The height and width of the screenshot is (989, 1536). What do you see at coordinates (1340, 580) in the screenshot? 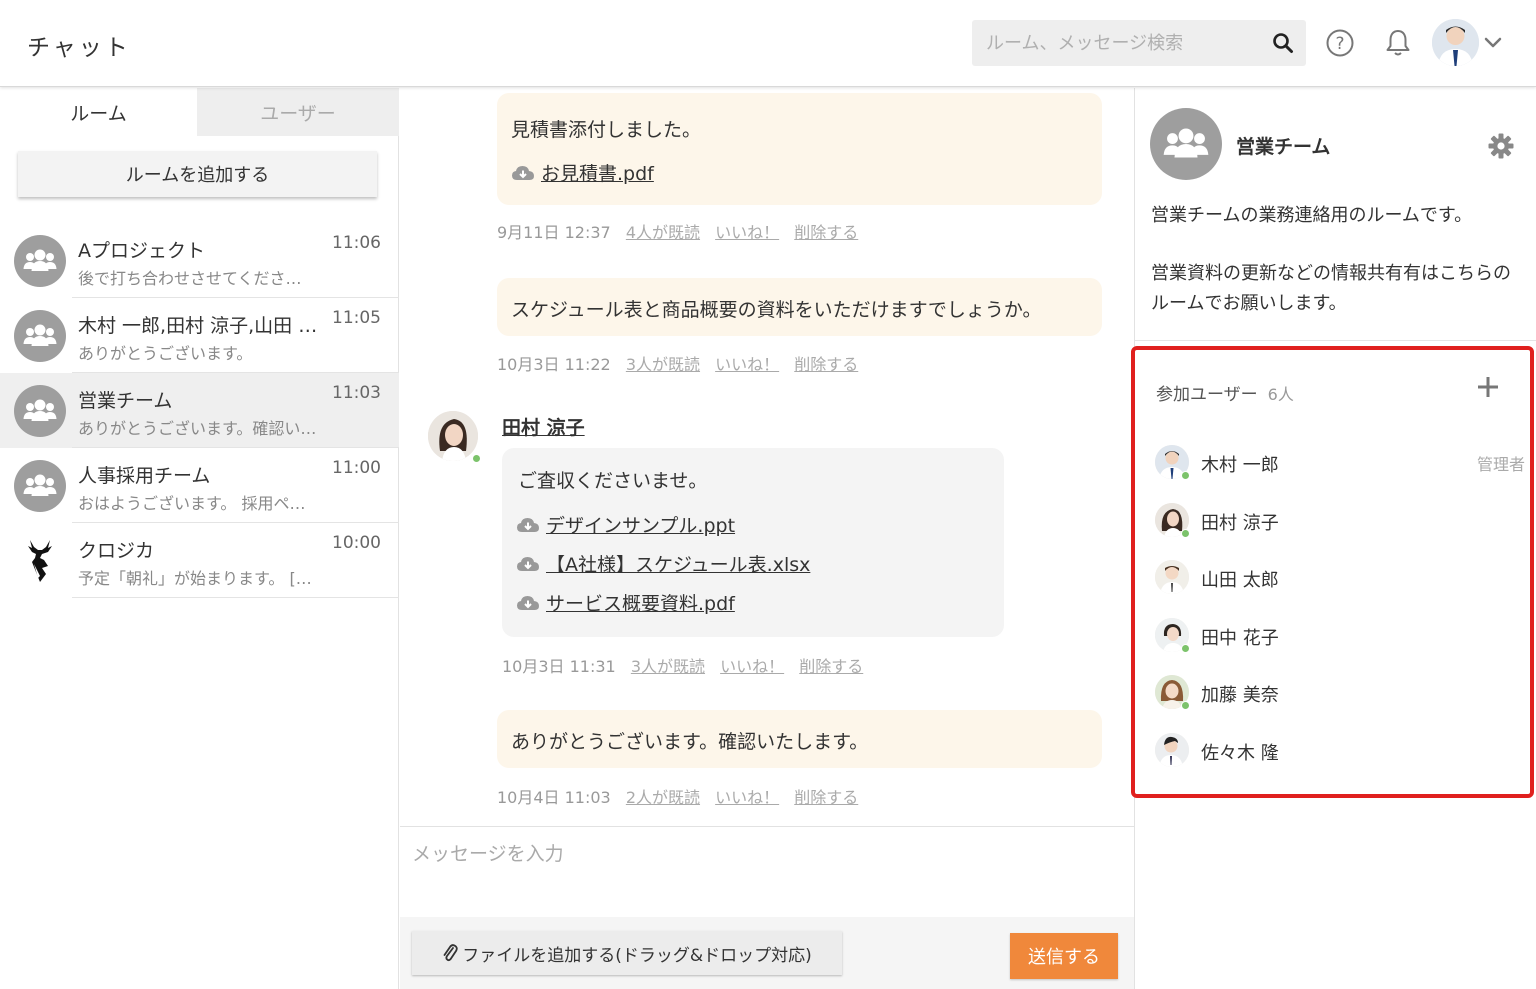
I see `member-item: 山田 太郎` at bounding box center [1340, 580].